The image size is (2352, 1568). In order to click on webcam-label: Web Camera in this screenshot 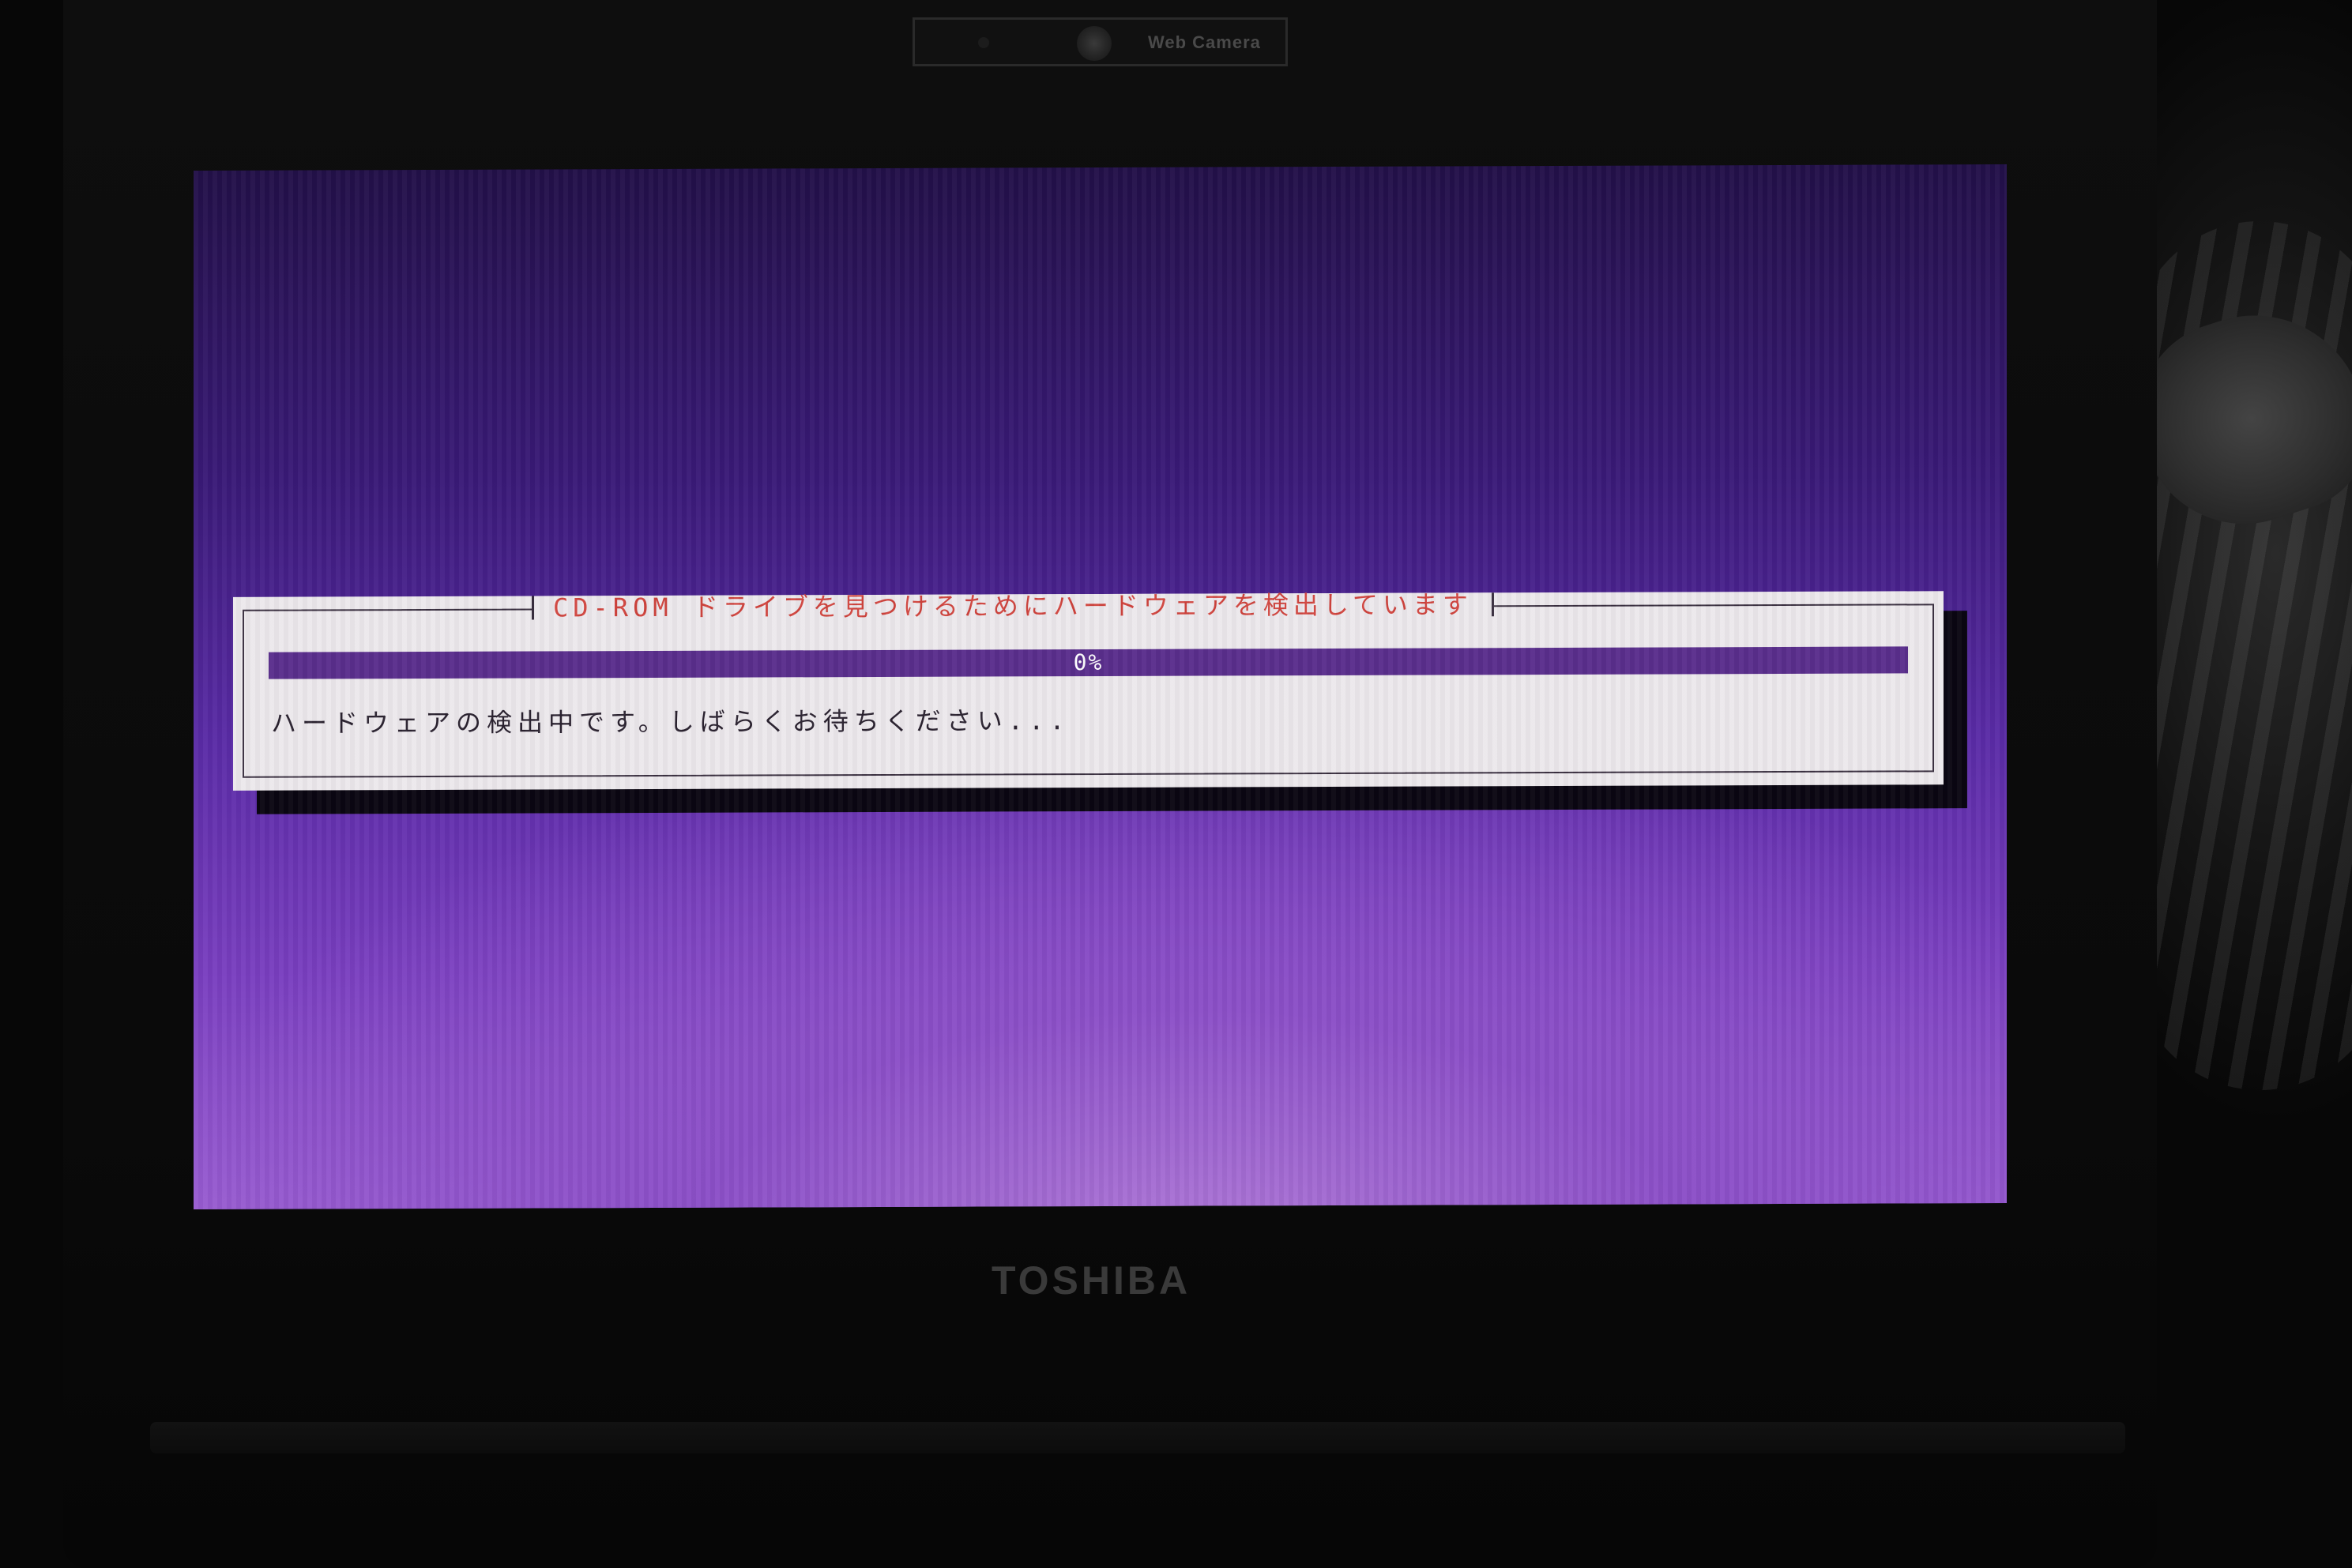, I will do `click(1204, 42)`.